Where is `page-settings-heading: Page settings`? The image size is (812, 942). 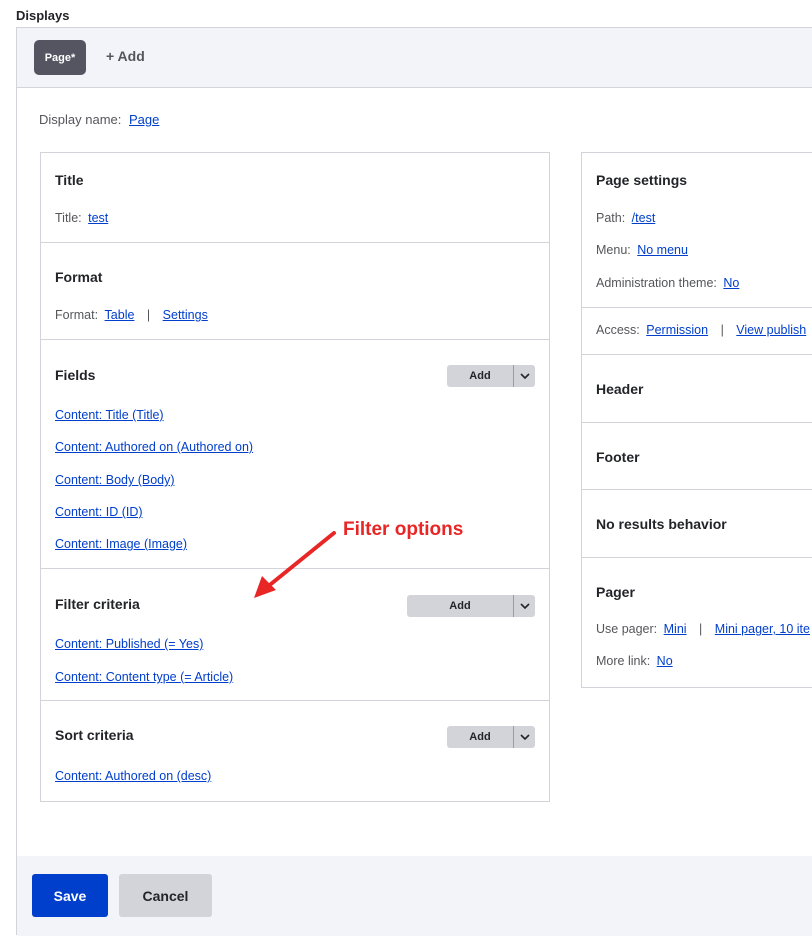 page-settings-heading: Page settings is located at coordinates (642, 180).